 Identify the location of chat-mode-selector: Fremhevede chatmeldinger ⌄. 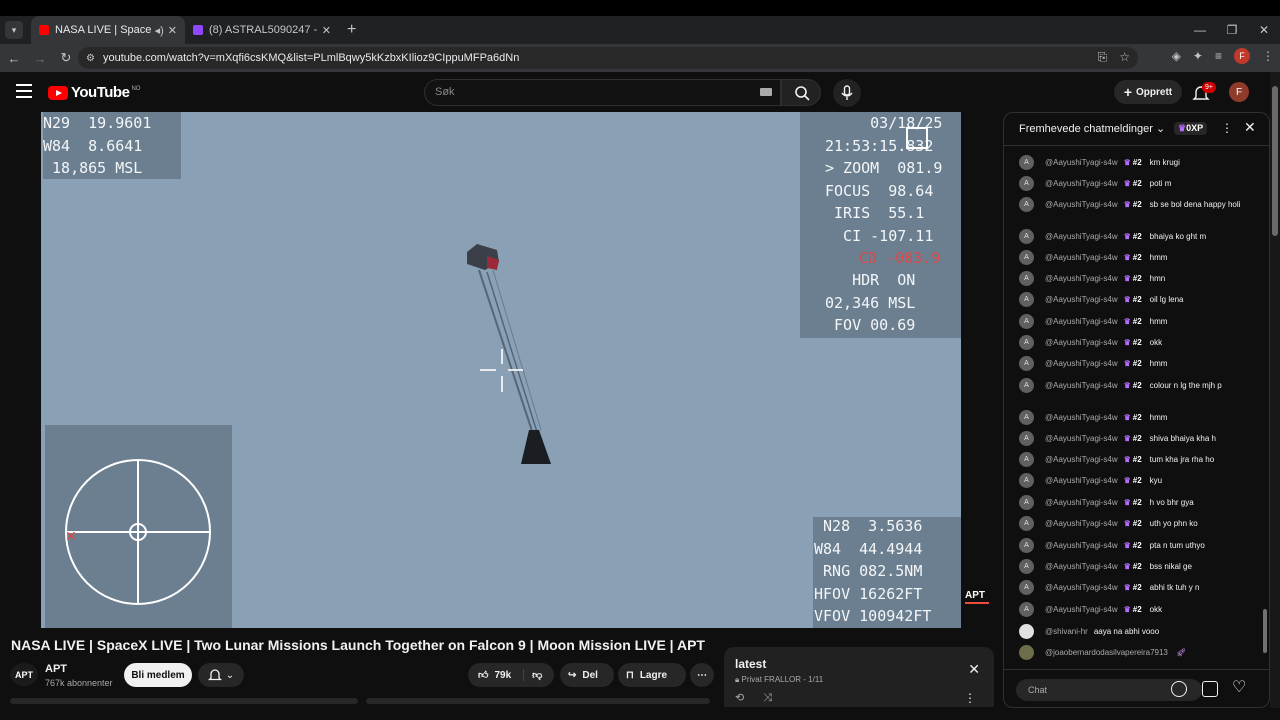
(1092, 128).